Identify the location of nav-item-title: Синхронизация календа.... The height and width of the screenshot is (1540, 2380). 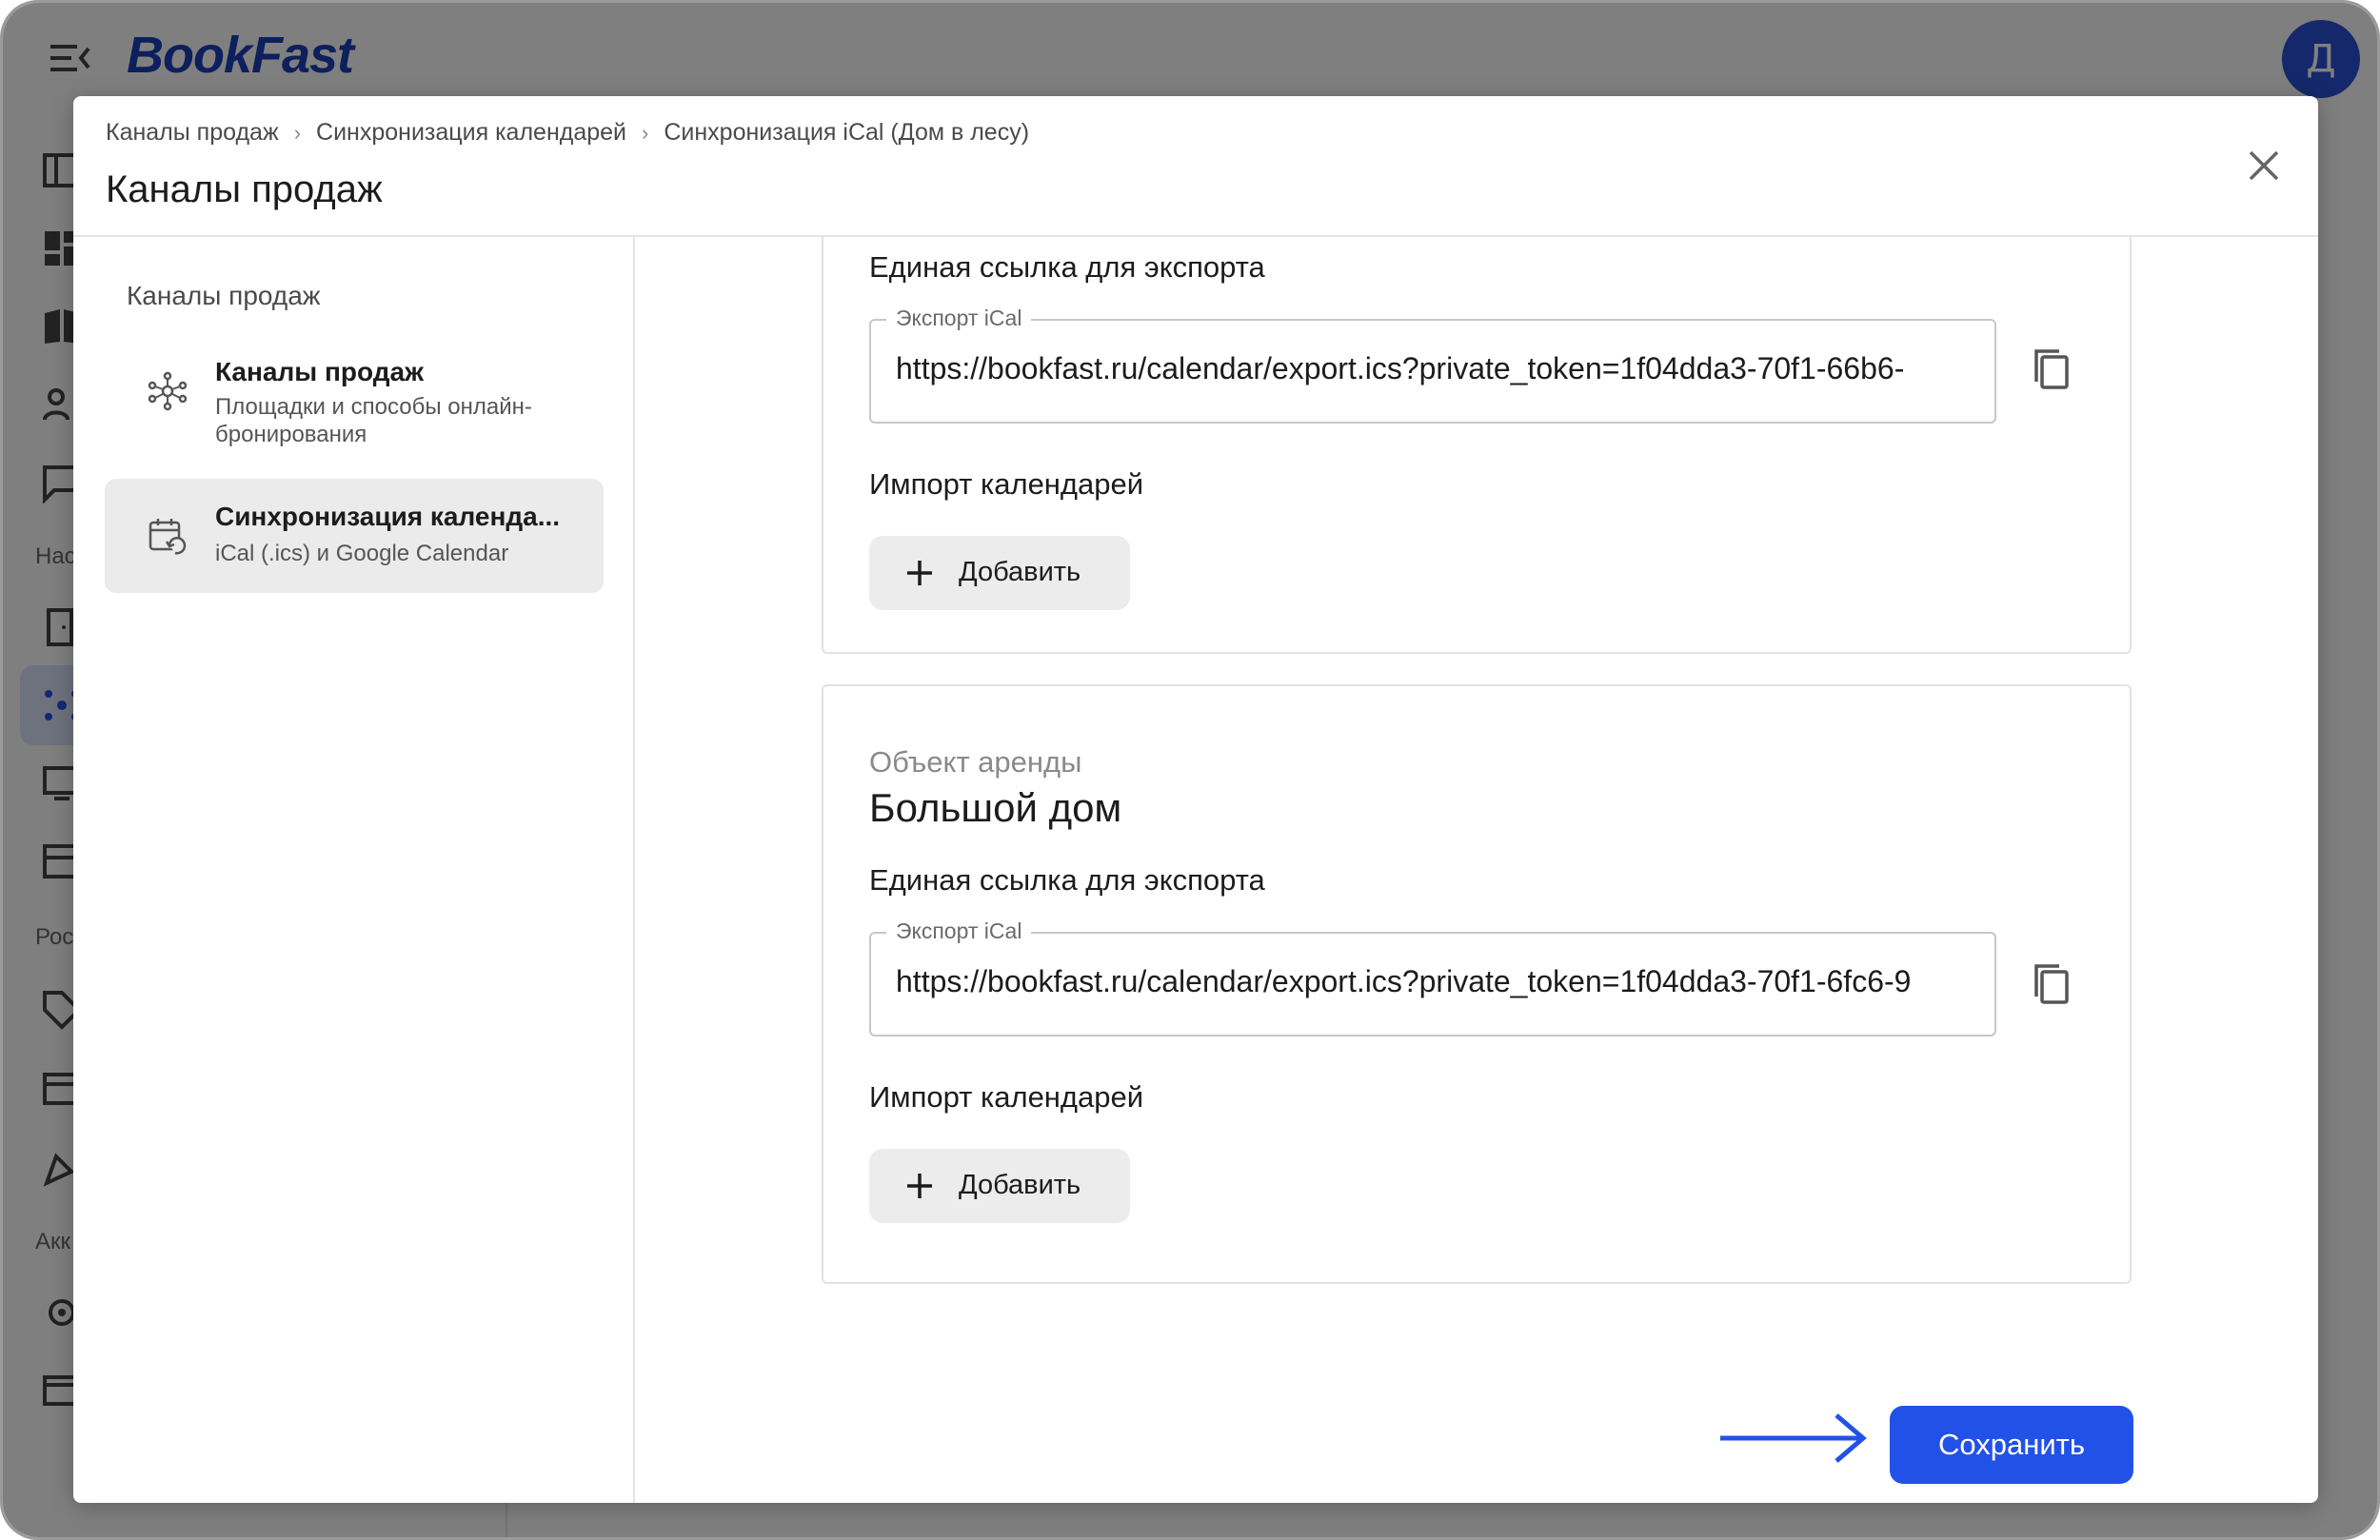
(388, 516).